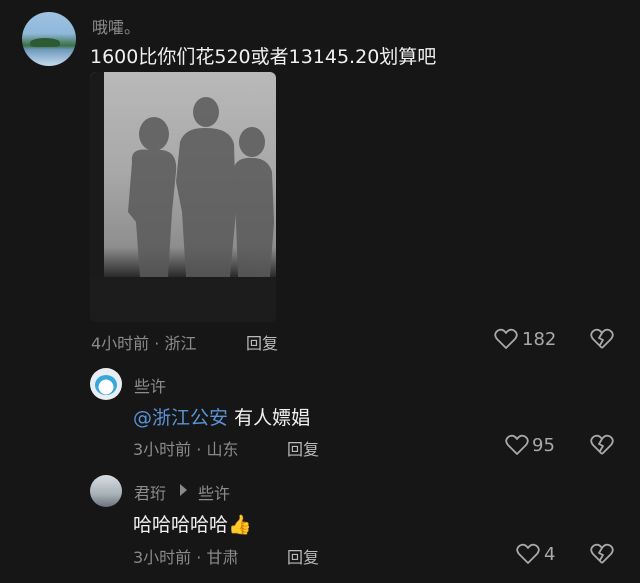 The width and height of the screenshot is (640, 583). Describe the element at coordinates (144, 343) in the screenshot. I see `comment-meta: 4小时前 · 浙江` at that location.